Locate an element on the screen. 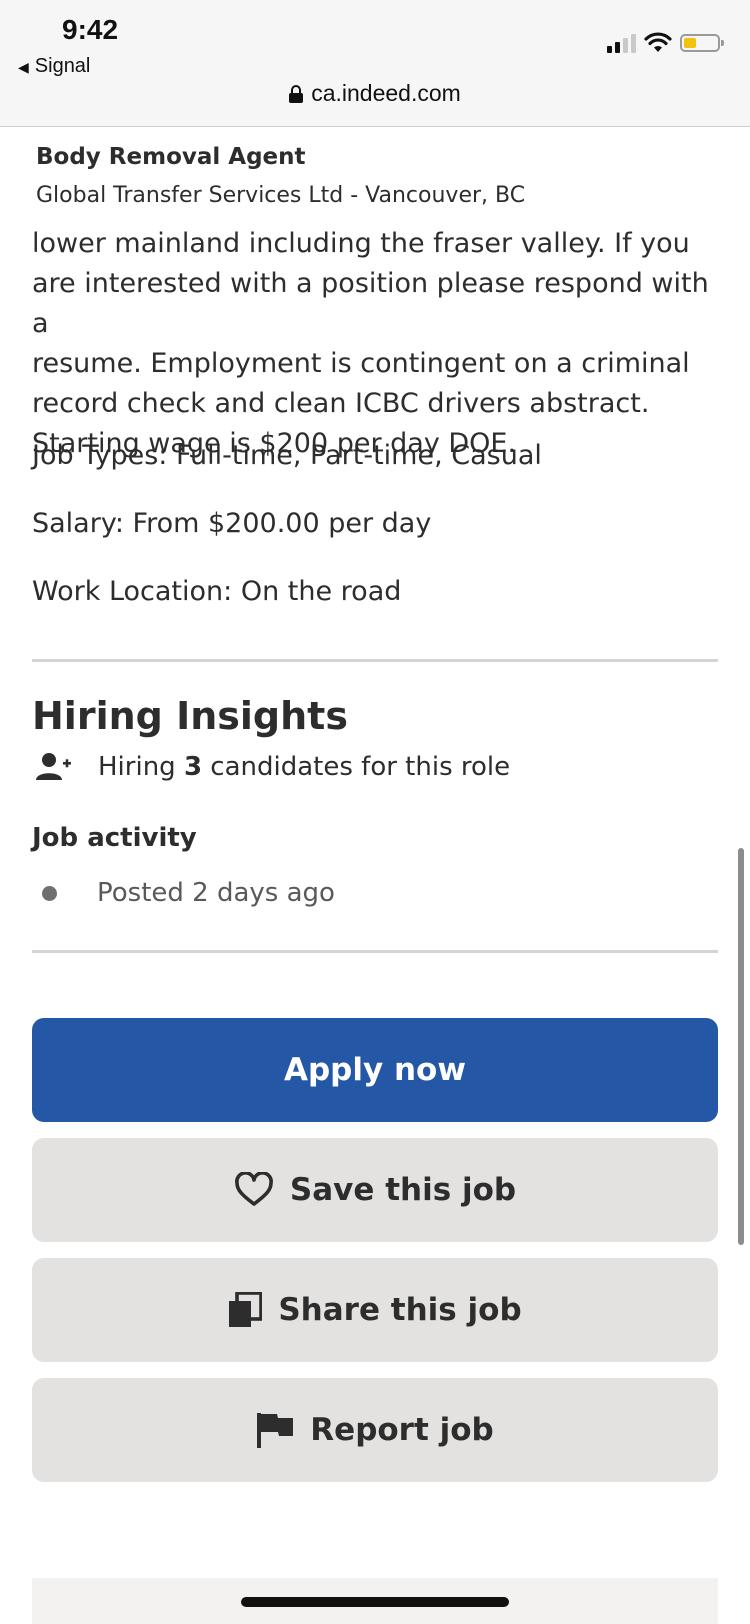 The width and height of the screenshot is (750, 1624). apply-now-label: Apply now is located at coordinates (374, 1070).